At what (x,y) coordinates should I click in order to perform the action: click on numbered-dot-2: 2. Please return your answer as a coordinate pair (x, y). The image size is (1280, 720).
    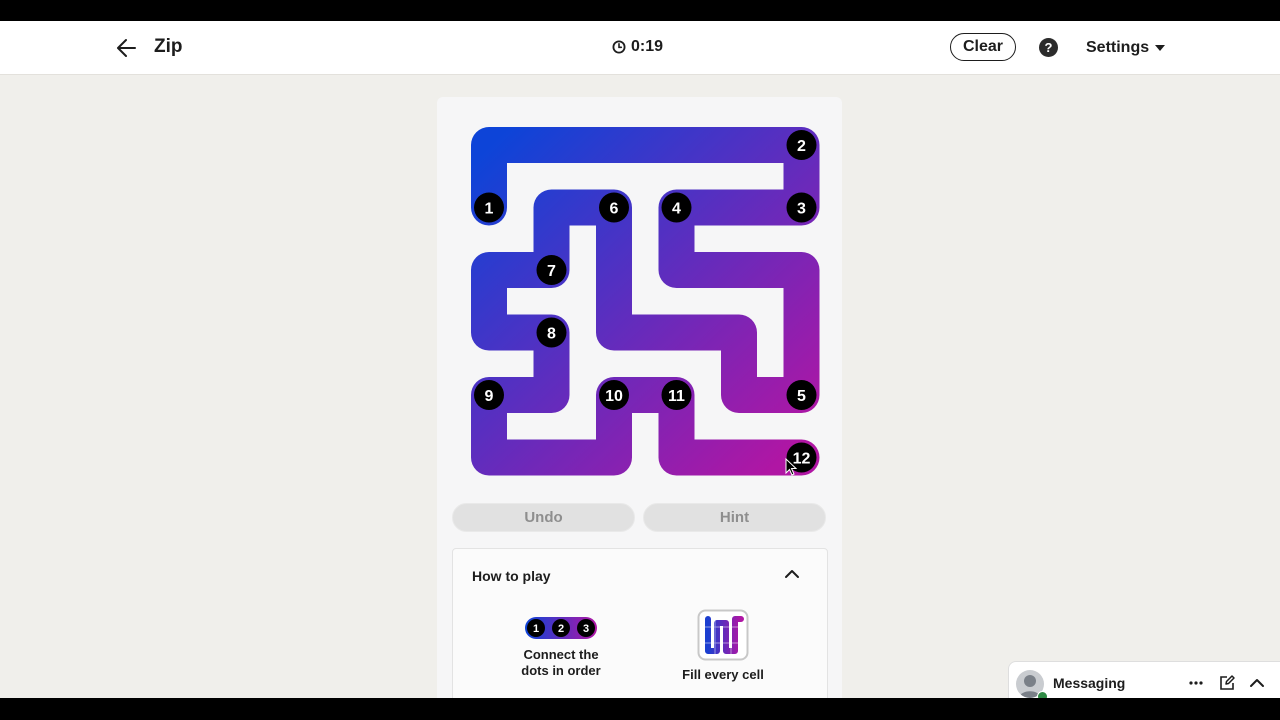
    Looking at the image, I should click on (801, 145).